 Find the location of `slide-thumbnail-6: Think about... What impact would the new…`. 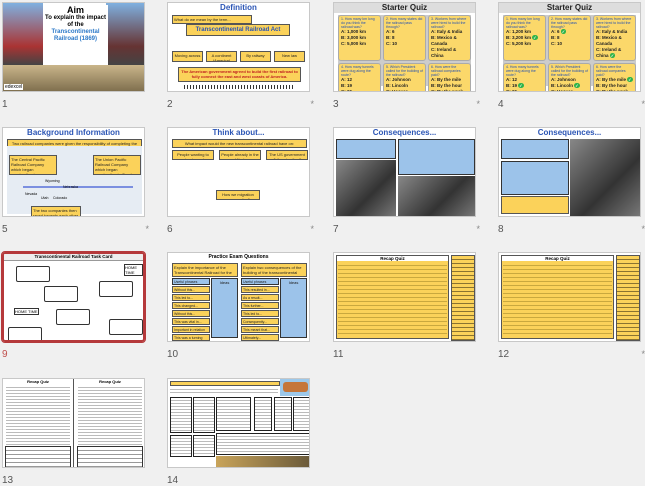

slide-thumbnail-6: Think about... What impact would the new… is located at coordinates (240, 181).